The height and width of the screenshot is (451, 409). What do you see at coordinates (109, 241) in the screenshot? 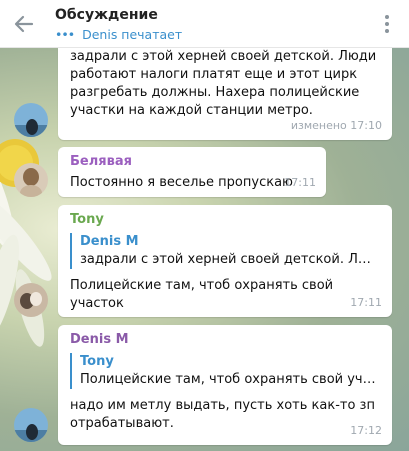
I see `reply-sender: Denis M` at bounding box center [109, 241].